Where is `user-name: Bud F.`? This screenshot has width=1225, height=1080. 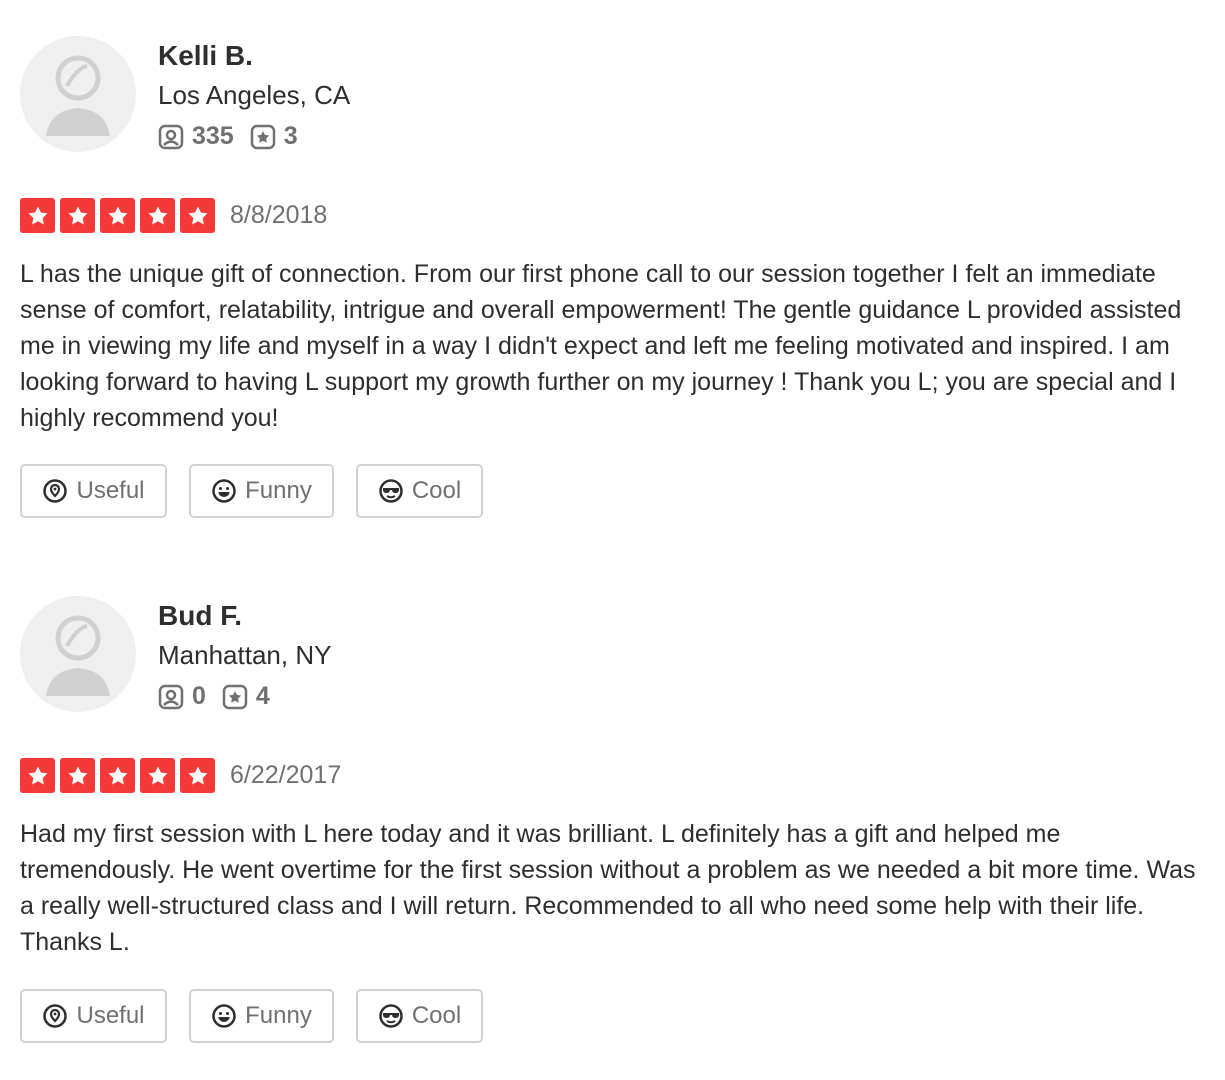
user-name: Bud F. is located at coordinates (200, 616).